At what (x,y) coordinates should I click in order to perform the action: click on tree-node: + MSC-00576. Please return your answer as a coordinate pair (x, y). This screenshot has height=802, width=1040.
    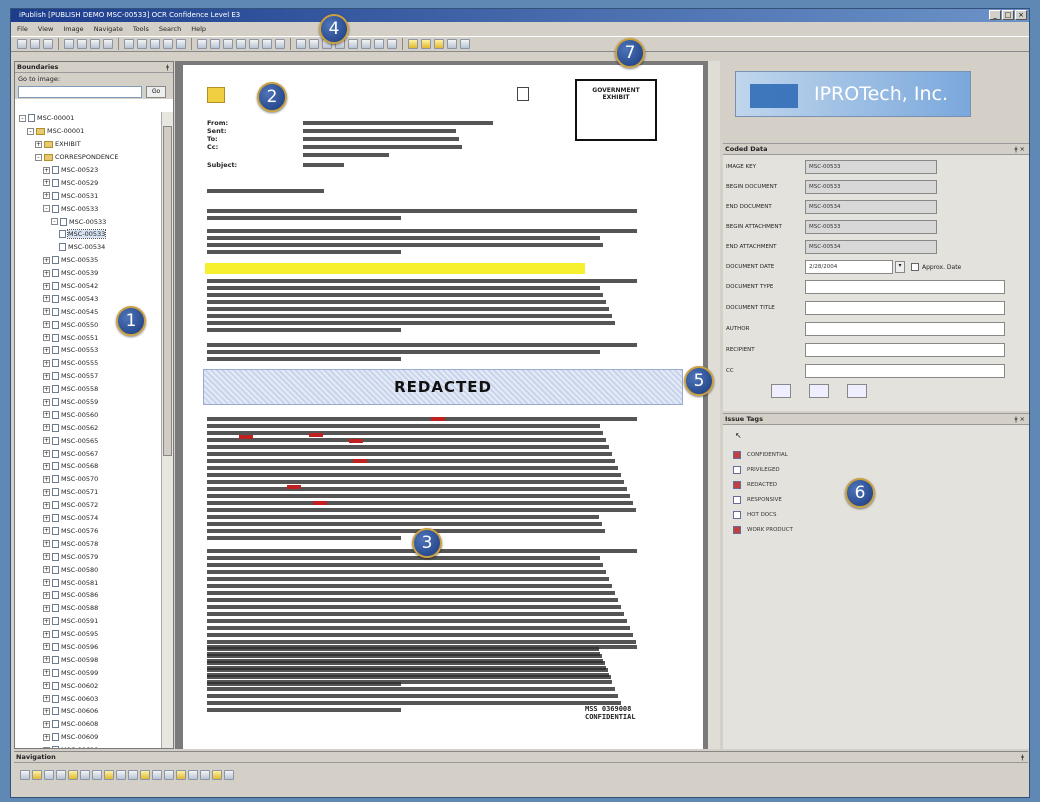
    Looking at the image, I should click on (89, 531).